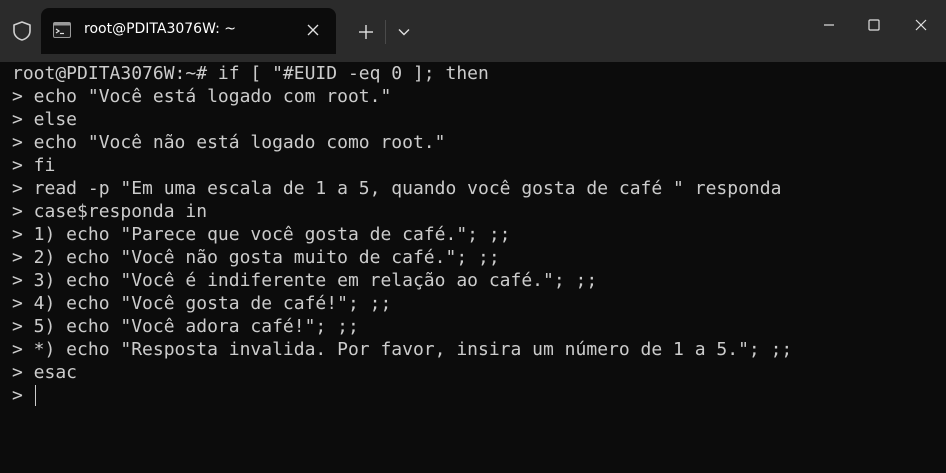  Describe the element at coordinates (160, 29) in the screenshot. I see `tab-title: root@PDITA3076W: ~` at that location.